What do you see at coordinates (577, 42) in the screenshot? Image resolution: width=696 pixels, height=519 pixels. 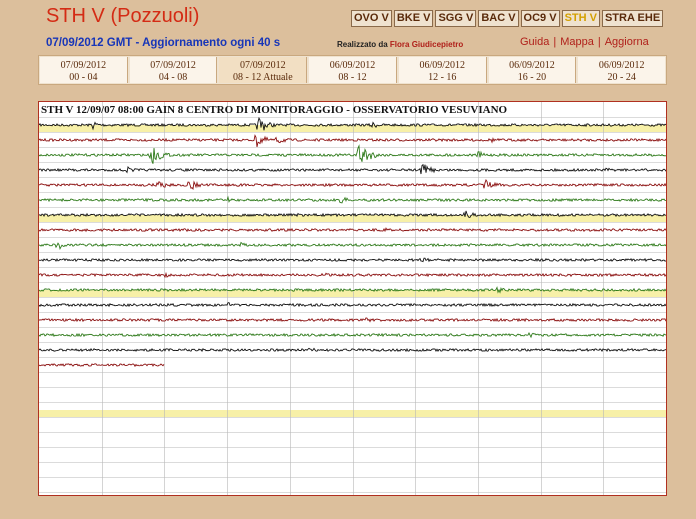 I see `mappa-link: Mappa` at bounding box center [577, 42].